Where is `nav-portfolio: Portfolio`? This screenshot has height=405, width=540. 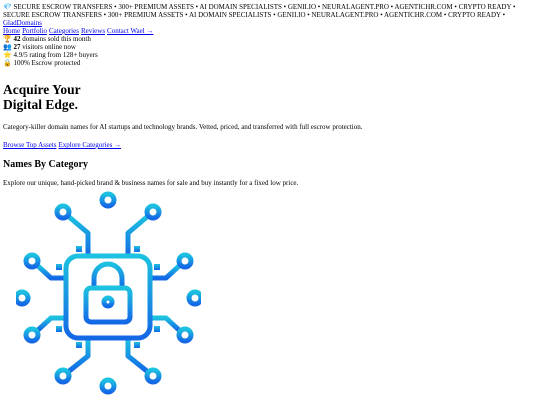
nav-portfolio: Portfolio is located at coordinates (34, 31).